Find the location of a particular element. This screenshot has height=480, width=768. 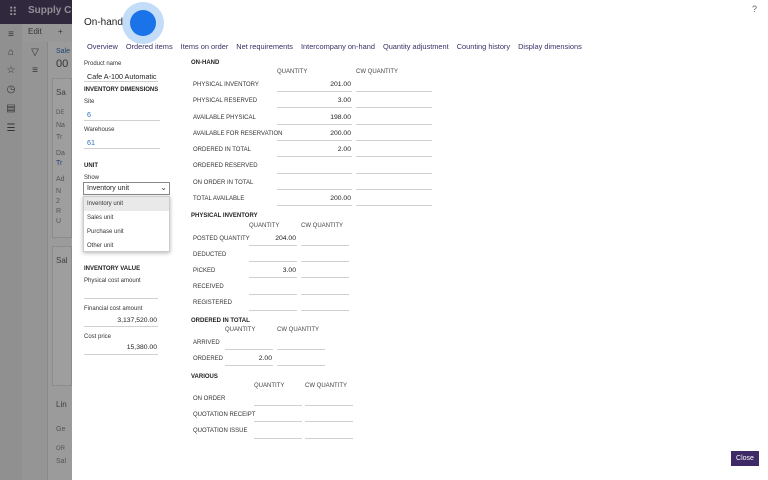

ordered-row-qty: 2.00 is located at coordinates (265, 358).